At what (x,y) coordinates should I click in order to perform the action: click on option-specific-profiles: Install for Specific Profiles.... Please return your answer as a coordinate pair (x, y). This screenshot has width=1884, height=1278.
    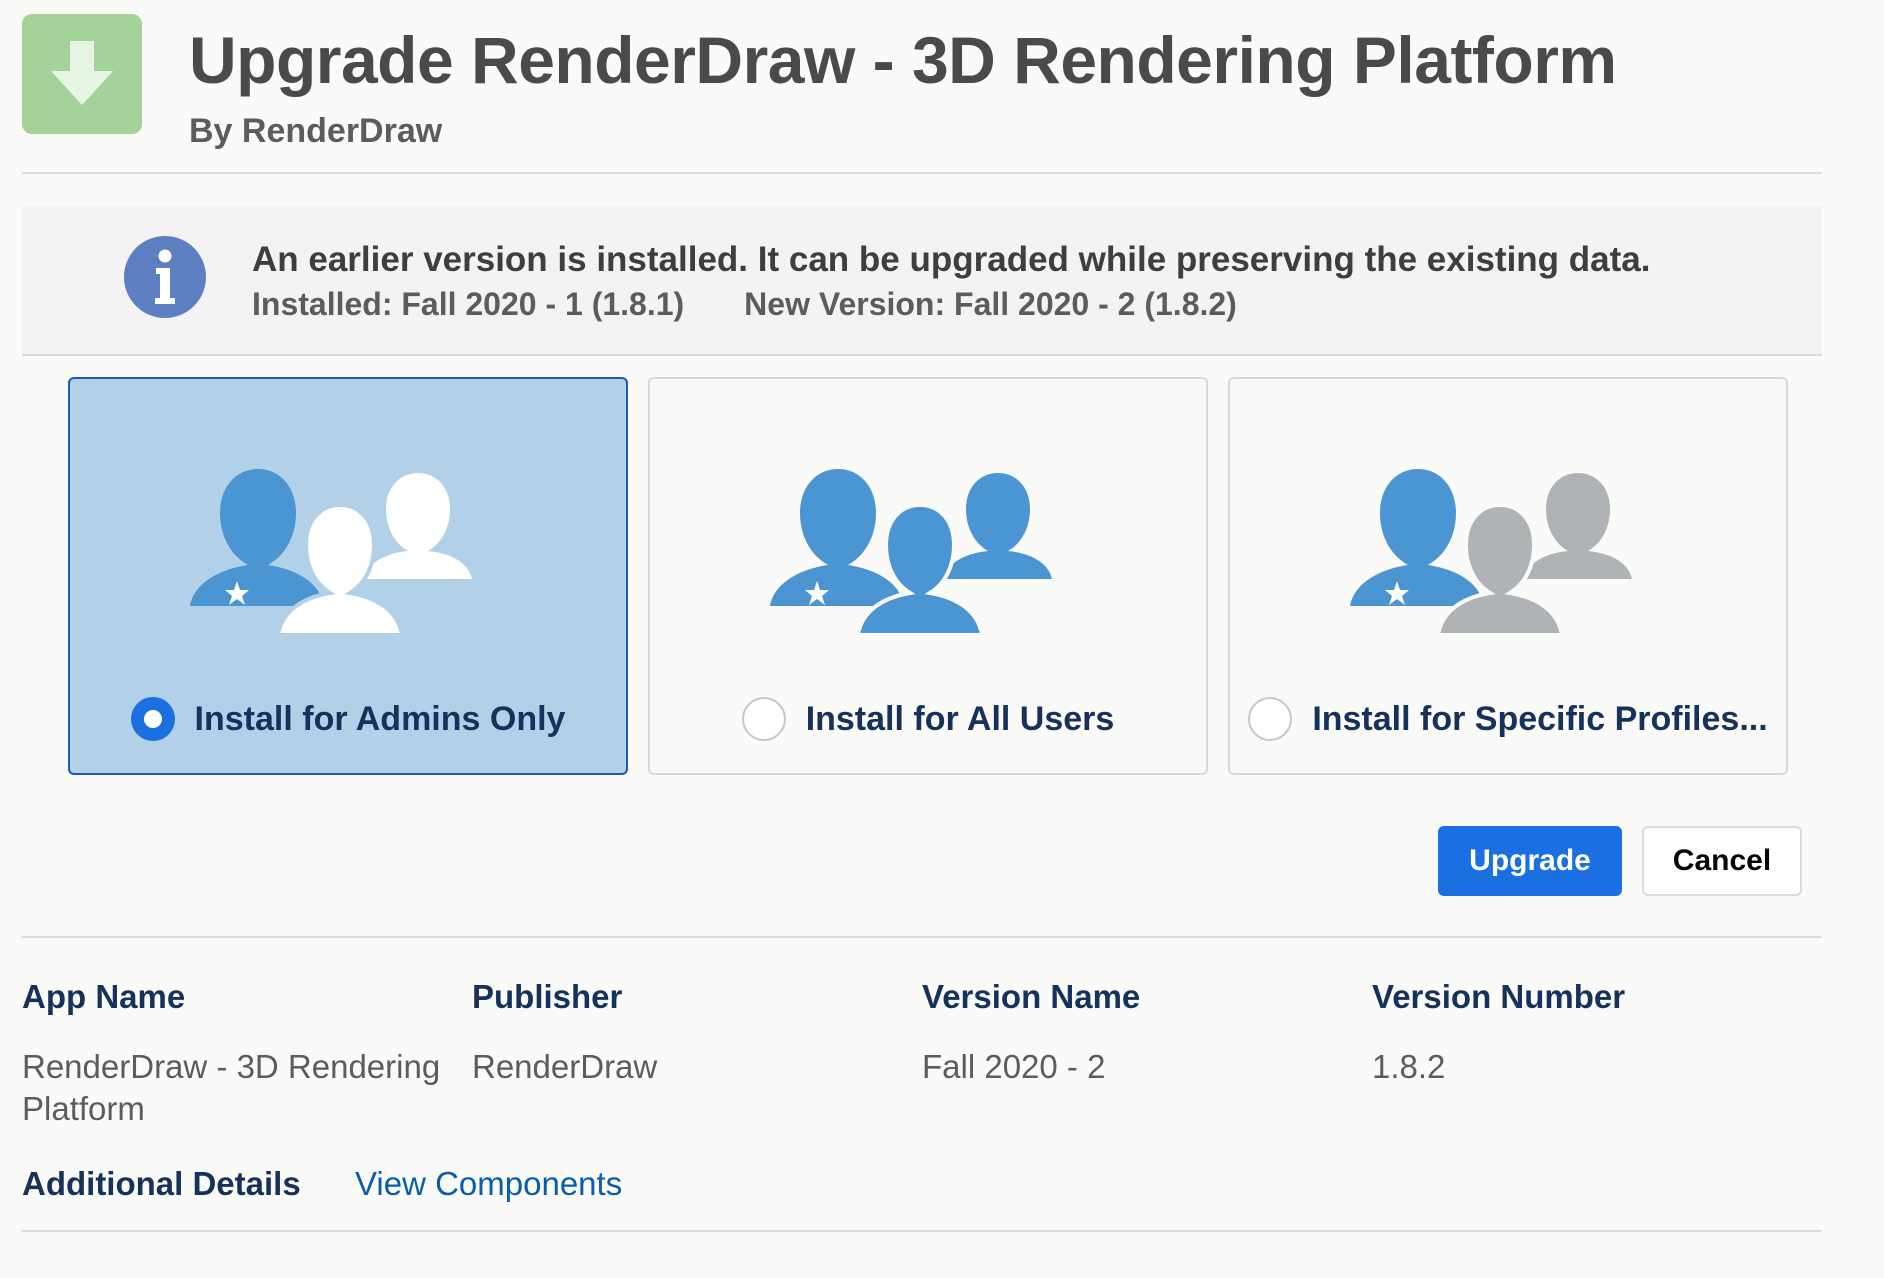
    Looking at the image, I should click on (1508, 576).